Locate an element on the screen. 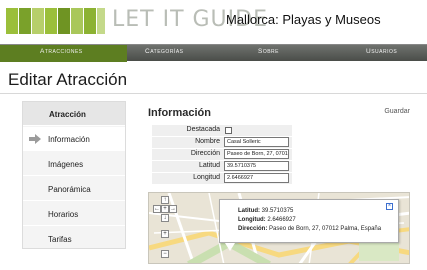 The width and height of the screenshot is (427, 270). nav-item-categorias: Categorías is located at coordinates (164, 51).